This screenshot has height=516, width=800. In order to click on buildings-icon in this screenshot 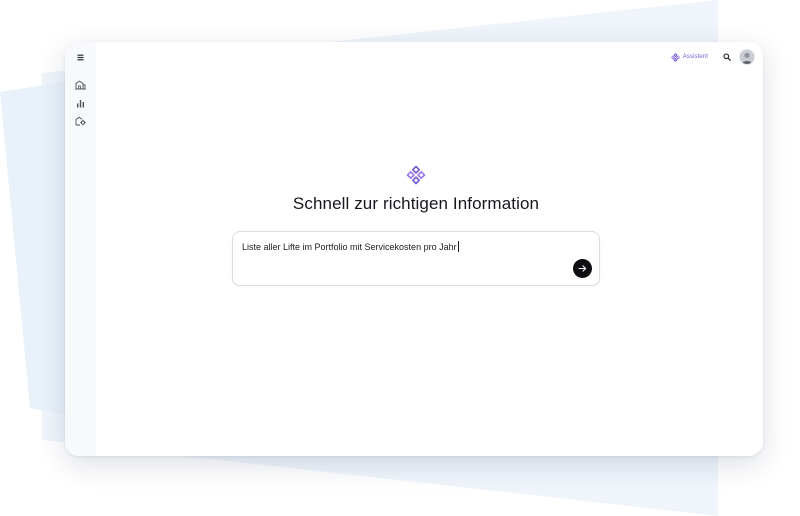, I will do `click(80, 85)`.